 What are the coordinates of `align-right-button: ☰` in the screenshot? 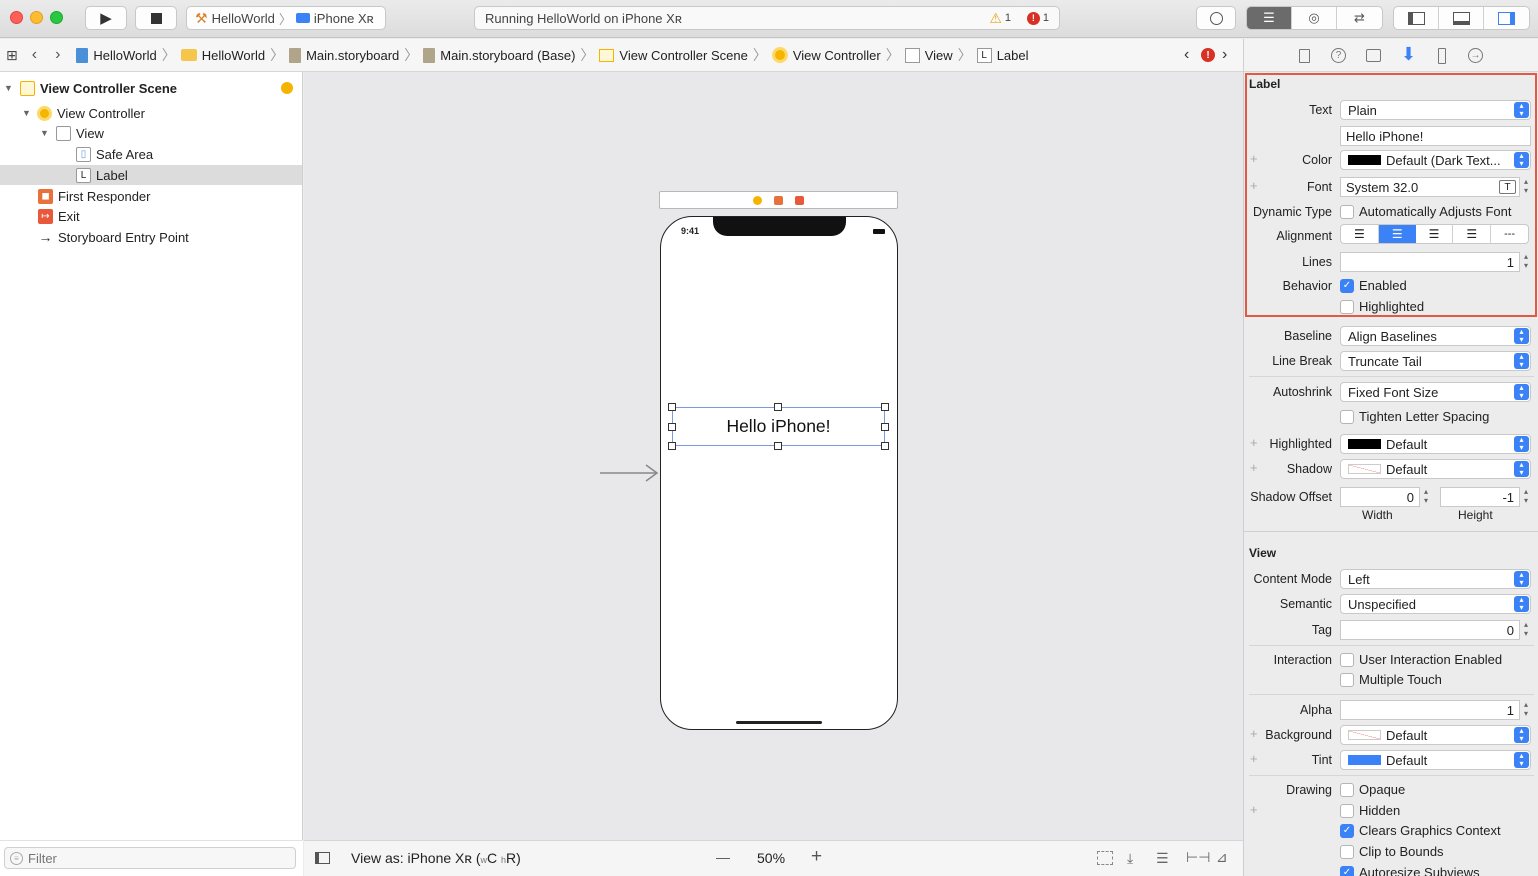 It's located at (1435, 234).